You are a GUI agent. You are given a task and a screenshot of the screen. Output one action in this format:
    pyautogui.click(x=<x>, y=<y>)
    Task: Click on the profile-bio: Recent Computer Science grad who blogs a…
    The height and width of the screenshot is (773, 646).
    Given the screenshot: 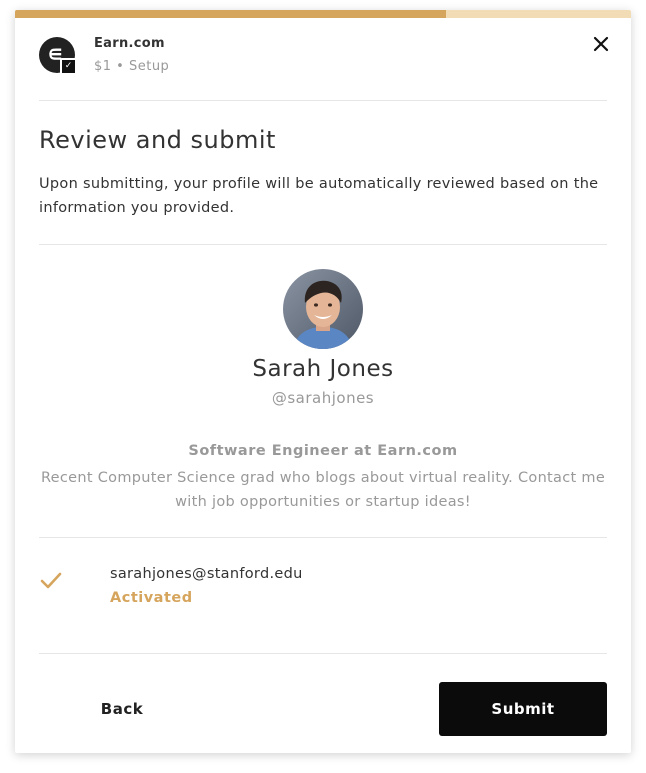 What is the action you would take?
    pyautogui.click(x=323, y=490)
    